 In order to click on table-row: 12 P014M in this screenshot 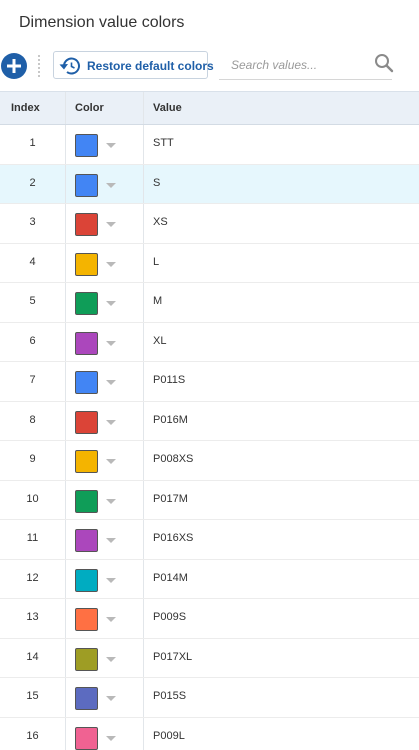, I will do `click(209, 579)`.